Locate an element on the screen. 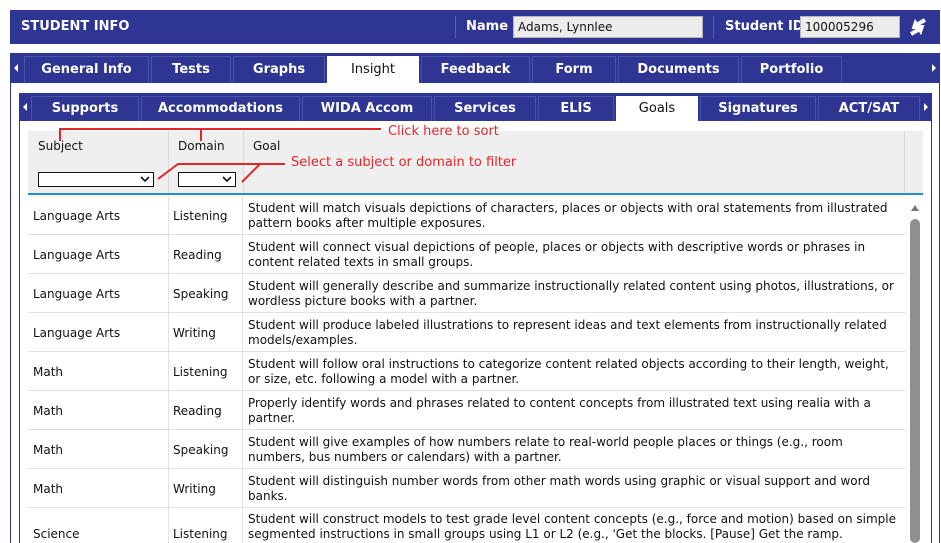  scroll-up-icon is located at coordinates (915, 208).